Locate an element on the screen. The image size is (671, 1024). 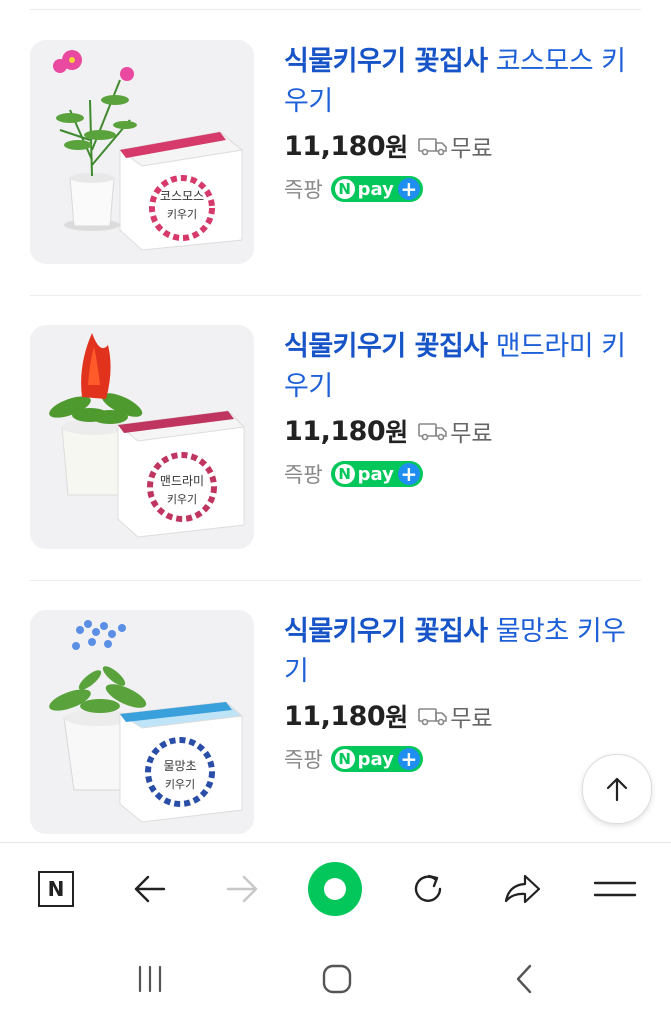
green-dot-button is located at coordinates (335, 889).